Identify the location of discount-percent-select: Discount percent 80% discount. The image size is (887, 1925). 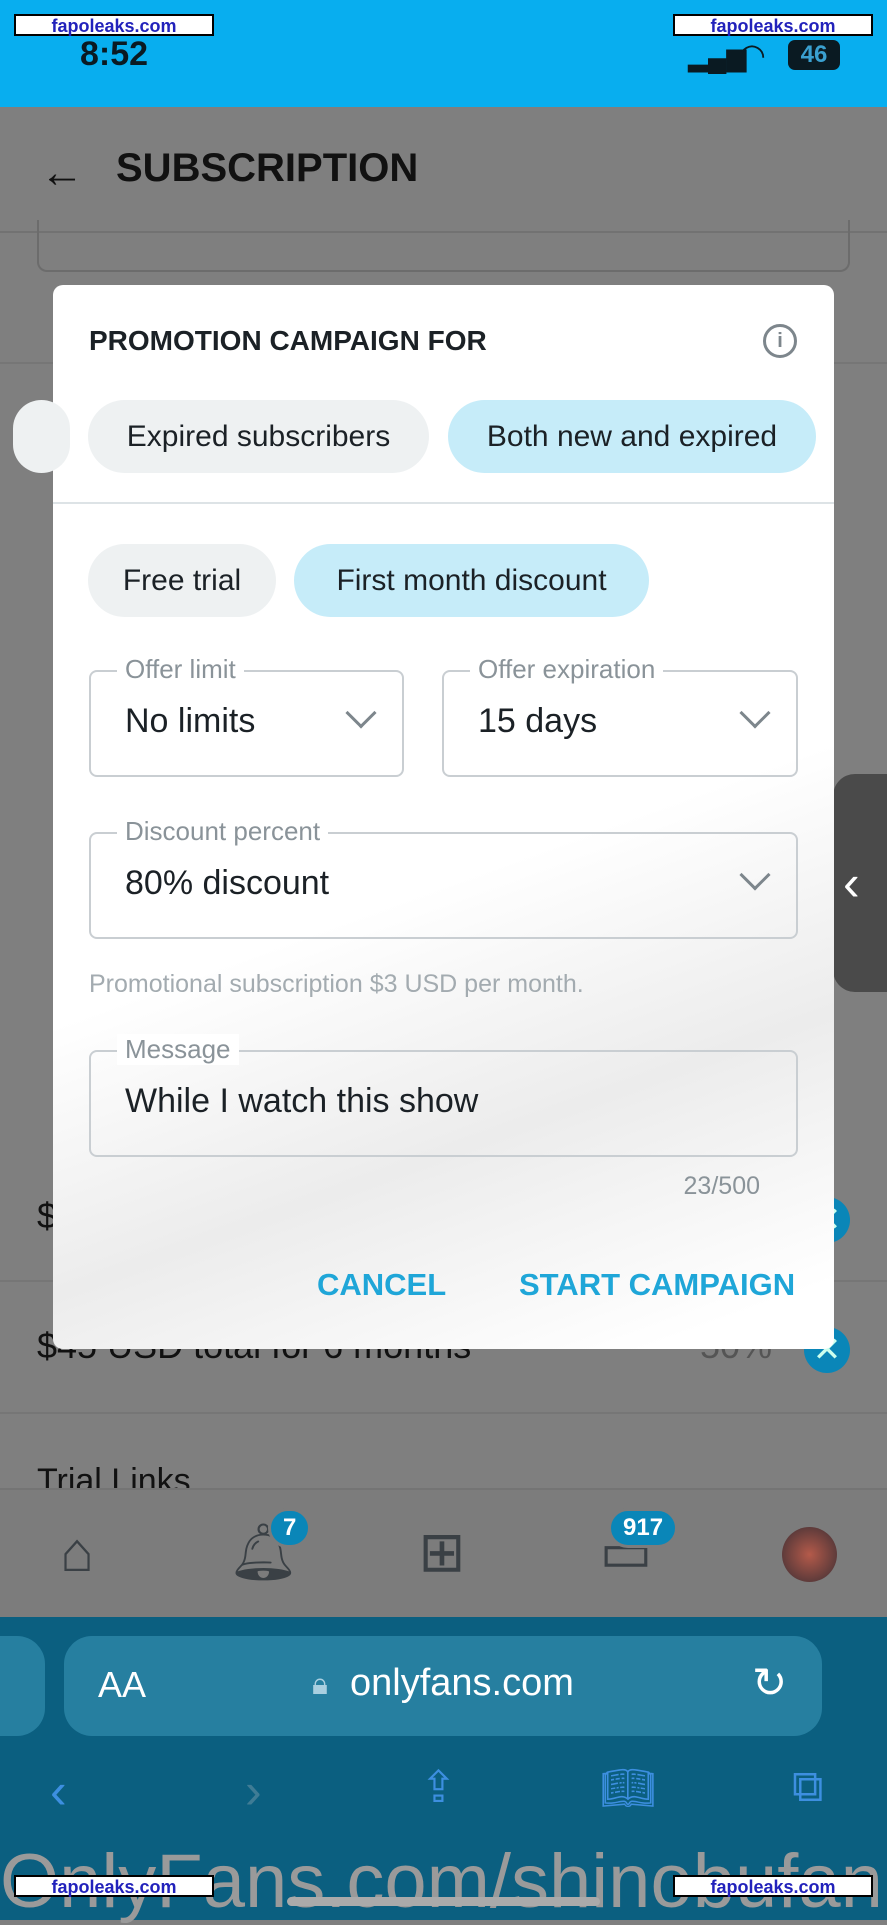
(443, 877).